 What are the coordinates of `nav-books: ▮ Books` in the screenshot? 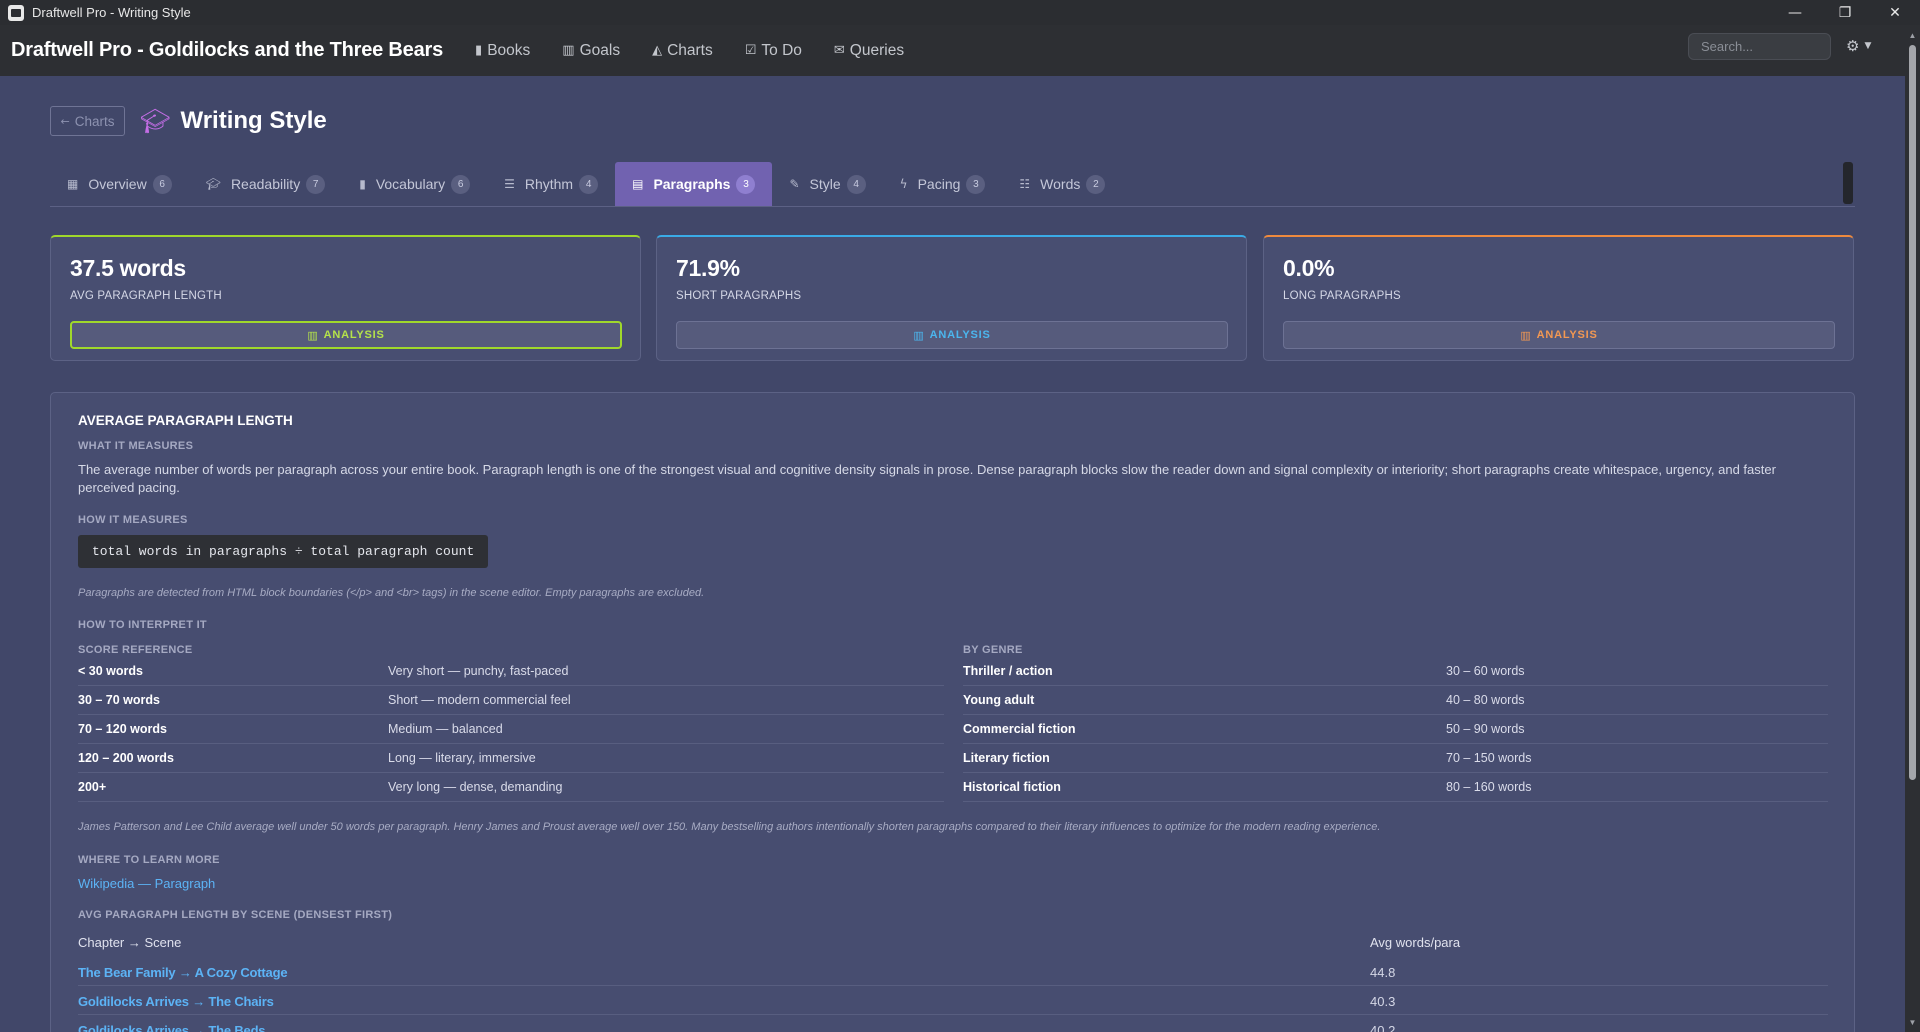 It's located at (502, 51).